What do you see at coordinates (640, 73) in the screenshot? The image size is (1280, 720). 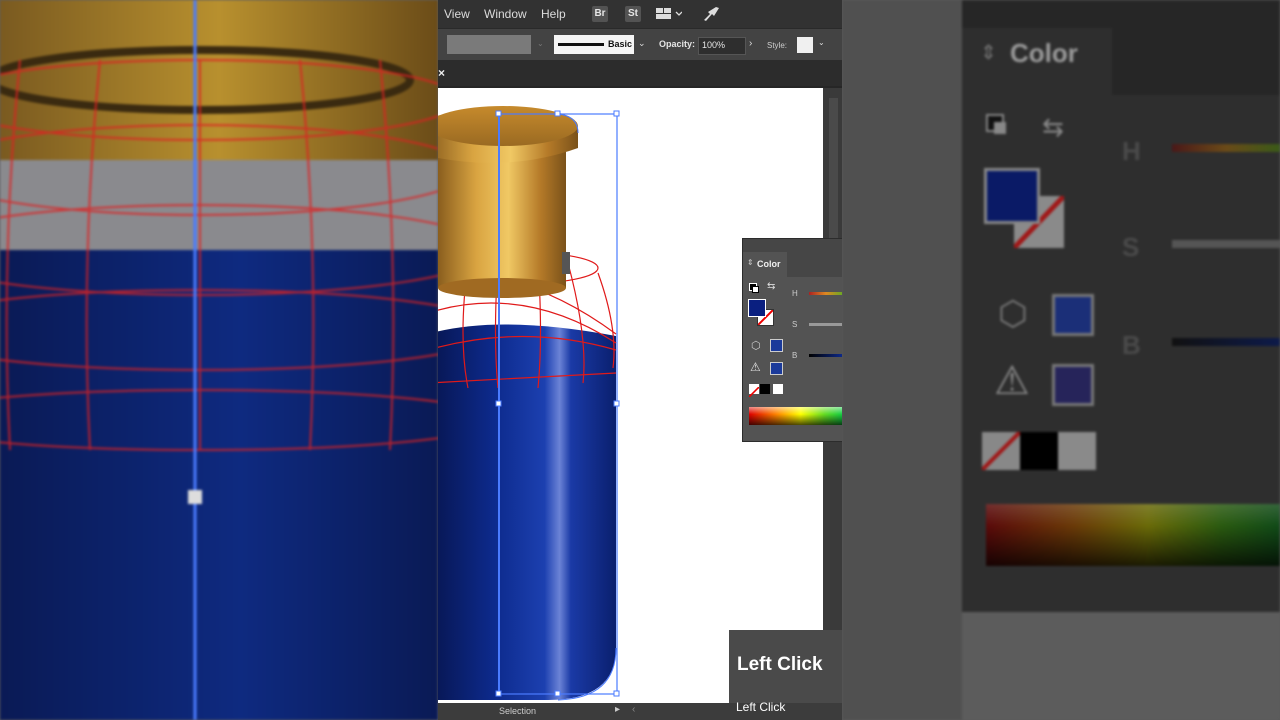 I see `document-tab-bar: ×` at bounding box center [640, 73].